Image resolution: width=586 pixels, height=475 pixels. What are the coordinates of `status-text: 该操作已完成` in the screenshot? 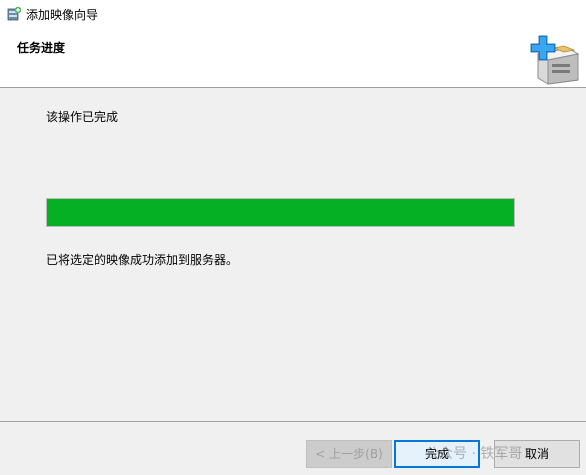 It's located at (82, 117).